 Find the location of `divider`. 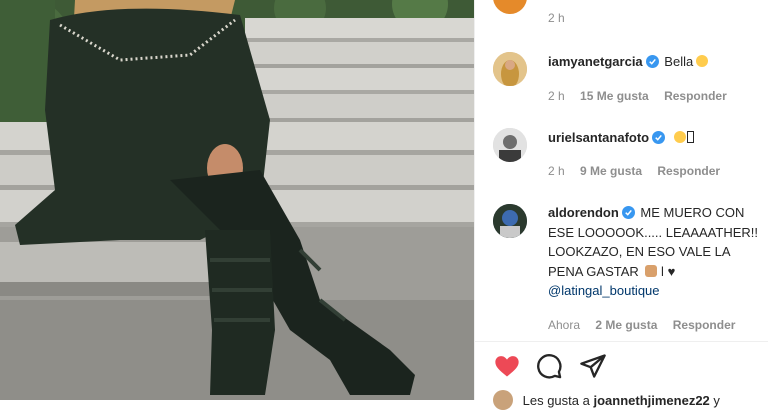

divider is located at coordinates (621, 341).